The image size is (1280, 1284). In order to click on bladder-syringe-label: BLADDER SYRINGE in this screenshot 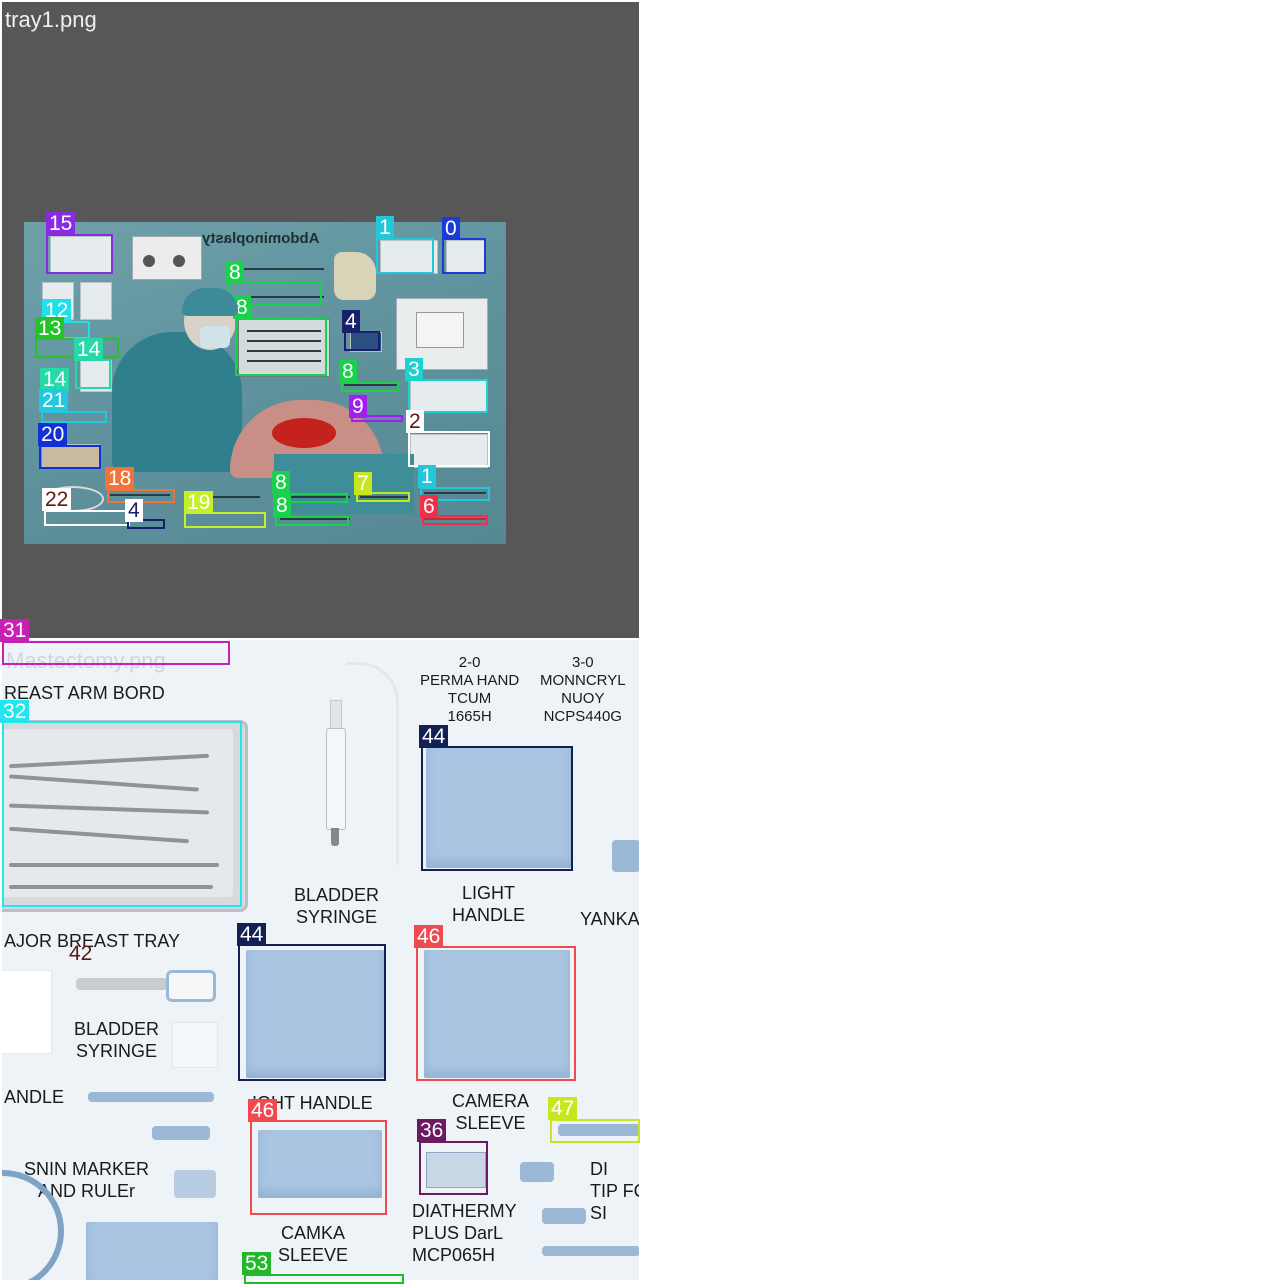, I will do `click(337, 906)`.